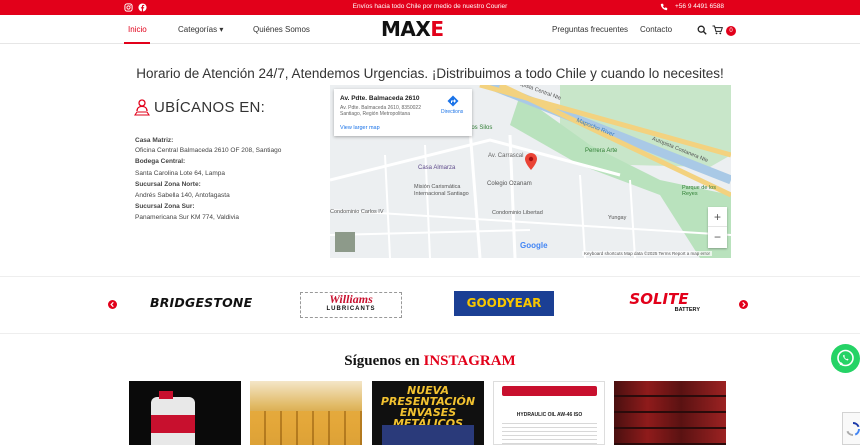 Image resolution: width=860 pixels, height=445 pixels. I want to click on brand-goodyear: GOODYEAR, so click(504, 303).